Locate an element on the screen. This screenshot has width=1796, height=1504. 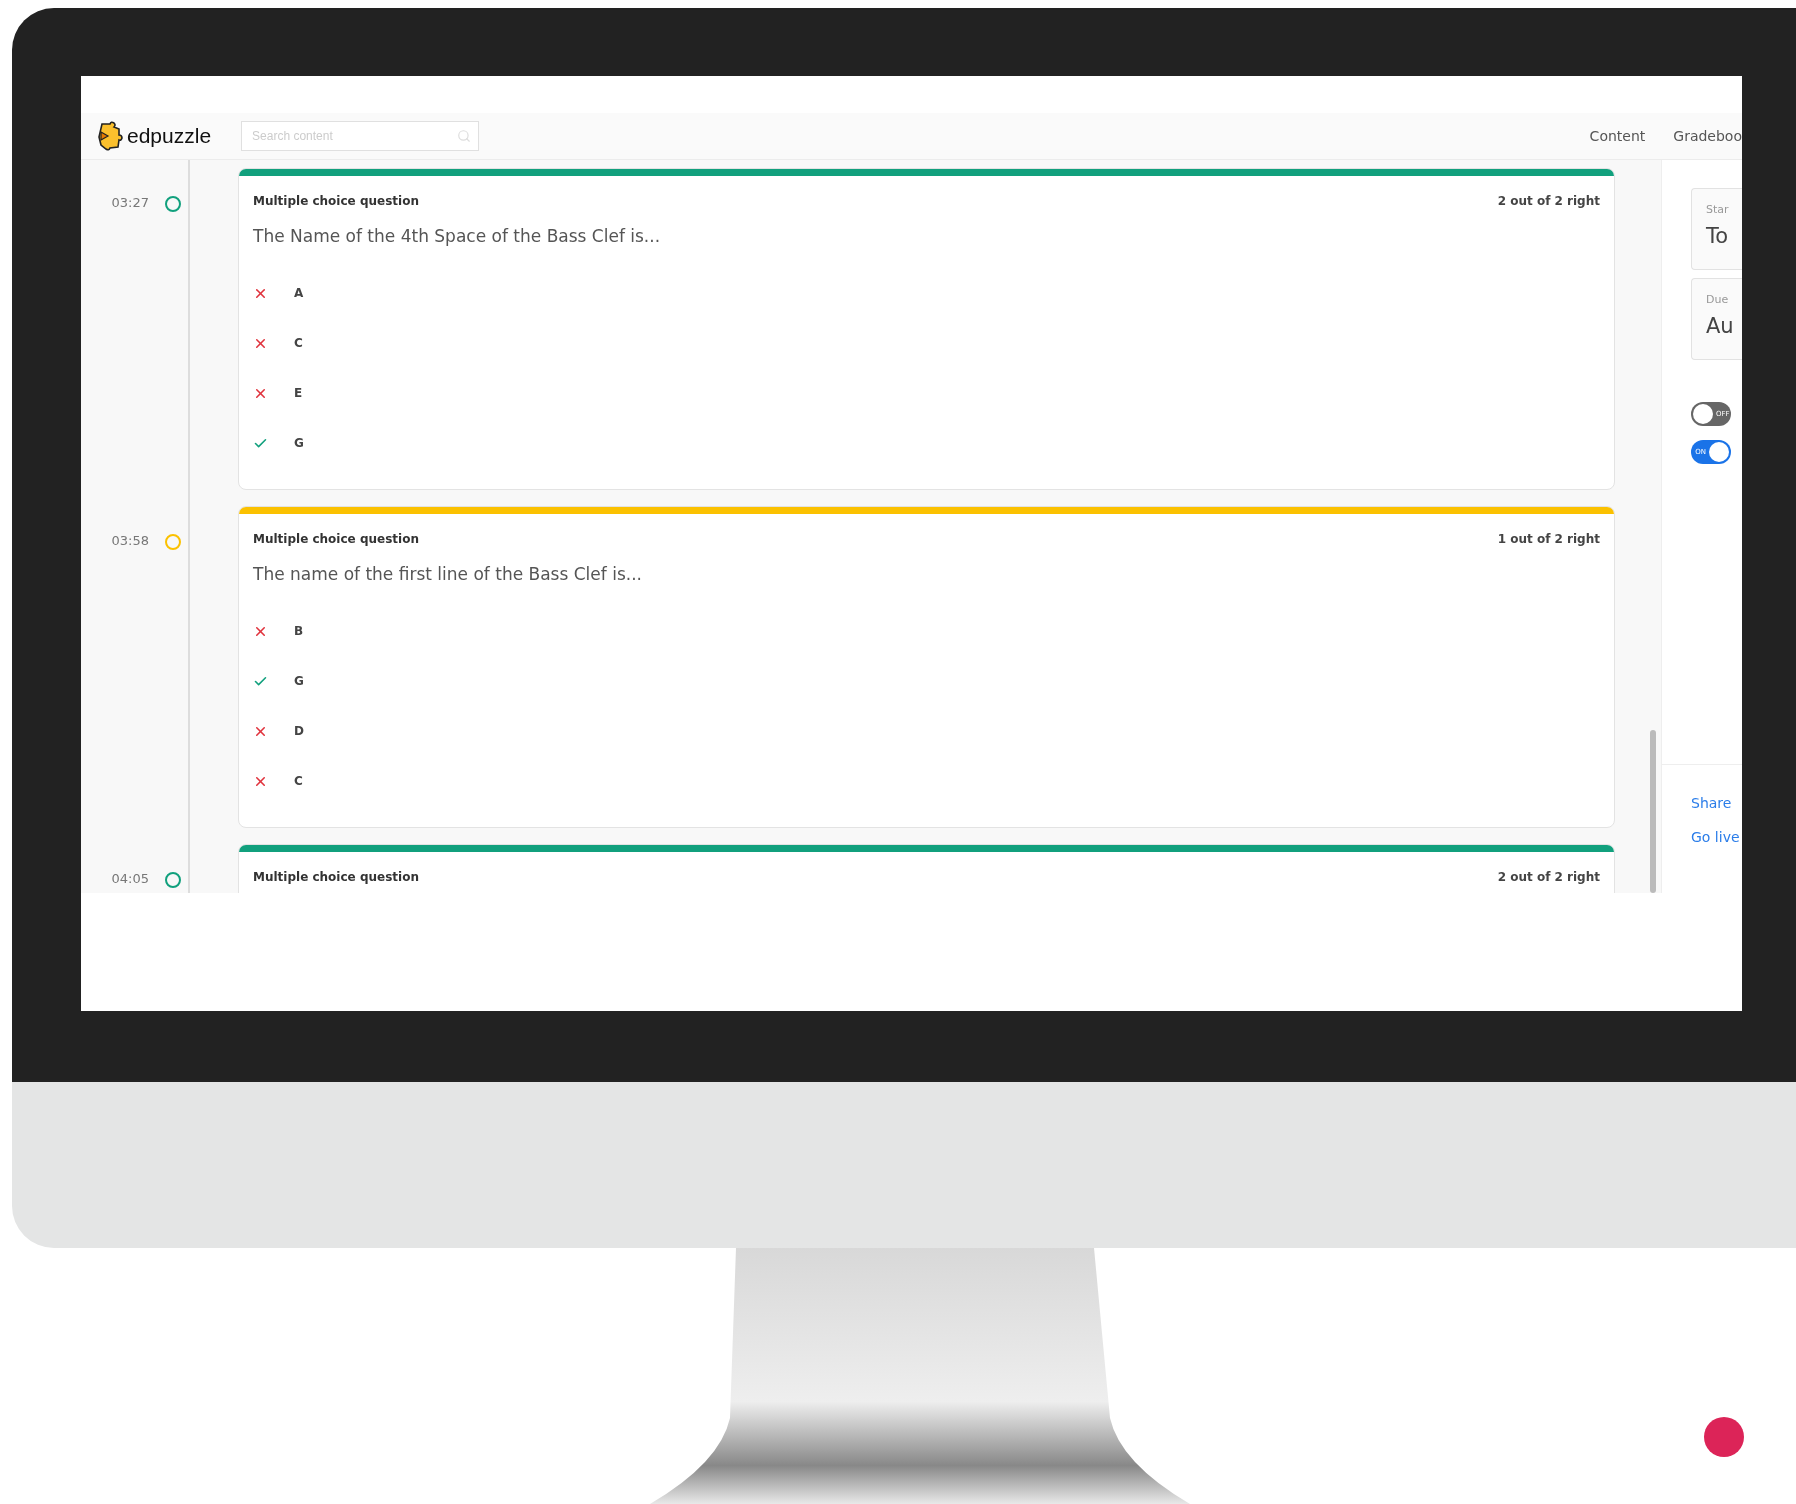
action-link: Go live is located at coordinates (1716, 837).